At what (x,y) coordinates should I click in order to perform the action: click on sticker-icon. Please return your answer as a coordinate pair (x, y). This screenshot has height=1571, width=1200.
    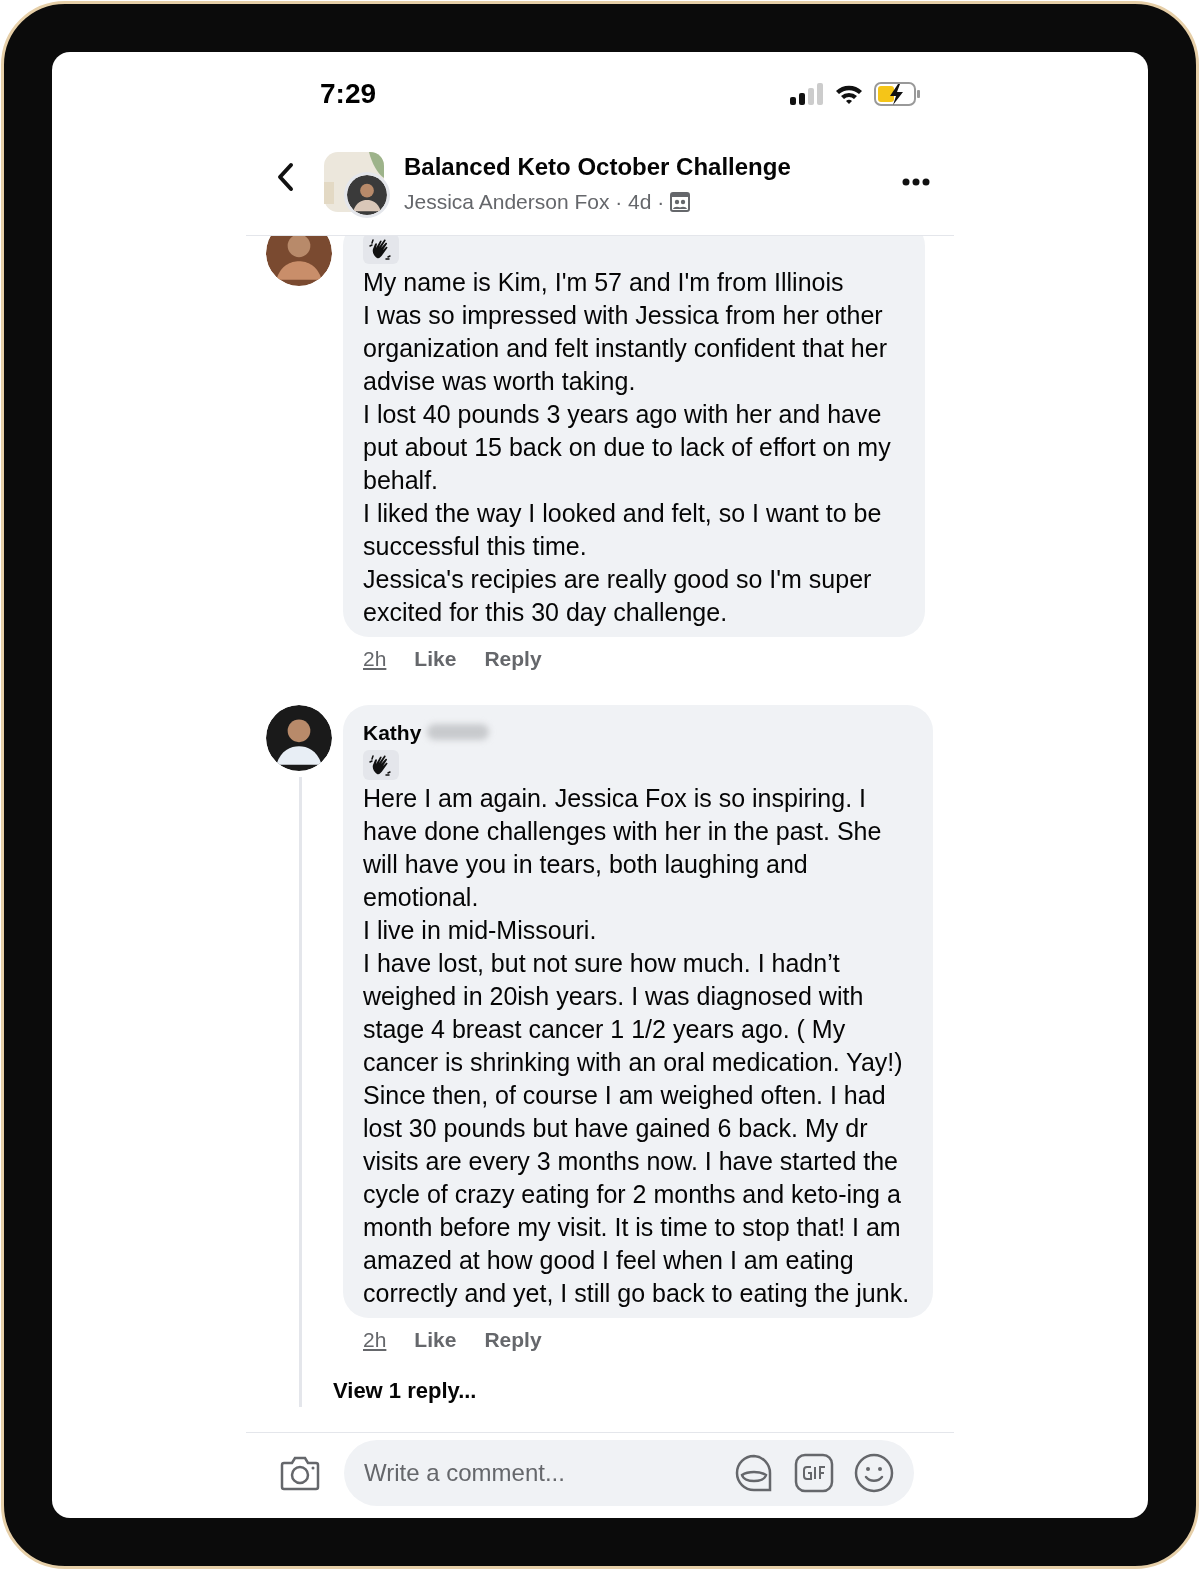
    Looking at the image, I should click on (754, 1472).